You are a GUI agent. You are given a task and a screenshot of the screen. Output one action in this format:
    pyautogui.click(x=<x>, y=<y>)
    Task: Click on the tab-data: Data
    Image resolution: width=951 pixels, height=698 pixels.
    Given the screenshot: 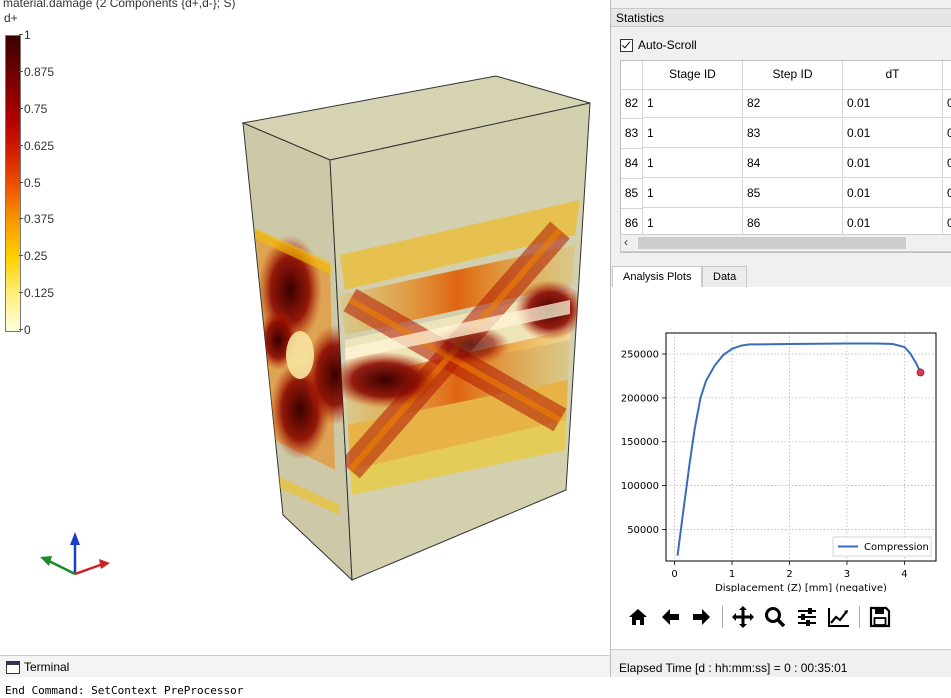 What is the action you would take?
    pyautogui.click(x=725, y=277)
    